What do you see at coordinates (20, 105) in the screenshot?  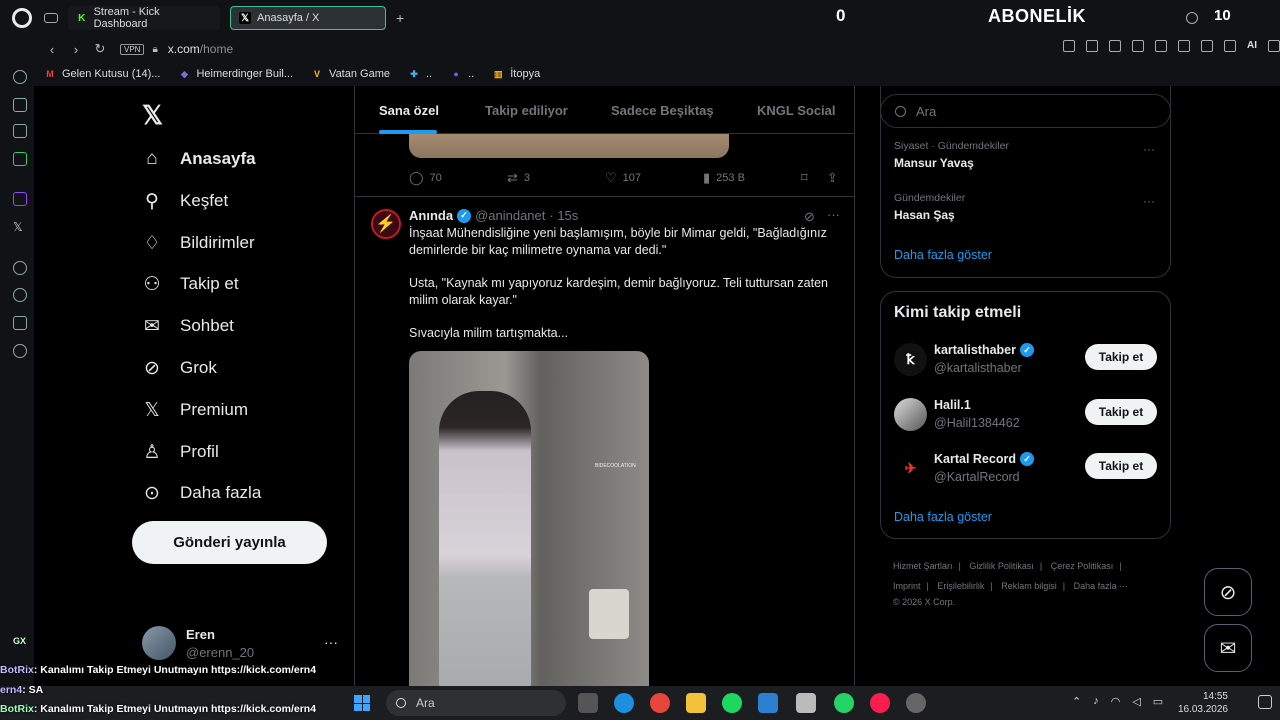 I see `ai-icon` at bounding box center [20, 105].